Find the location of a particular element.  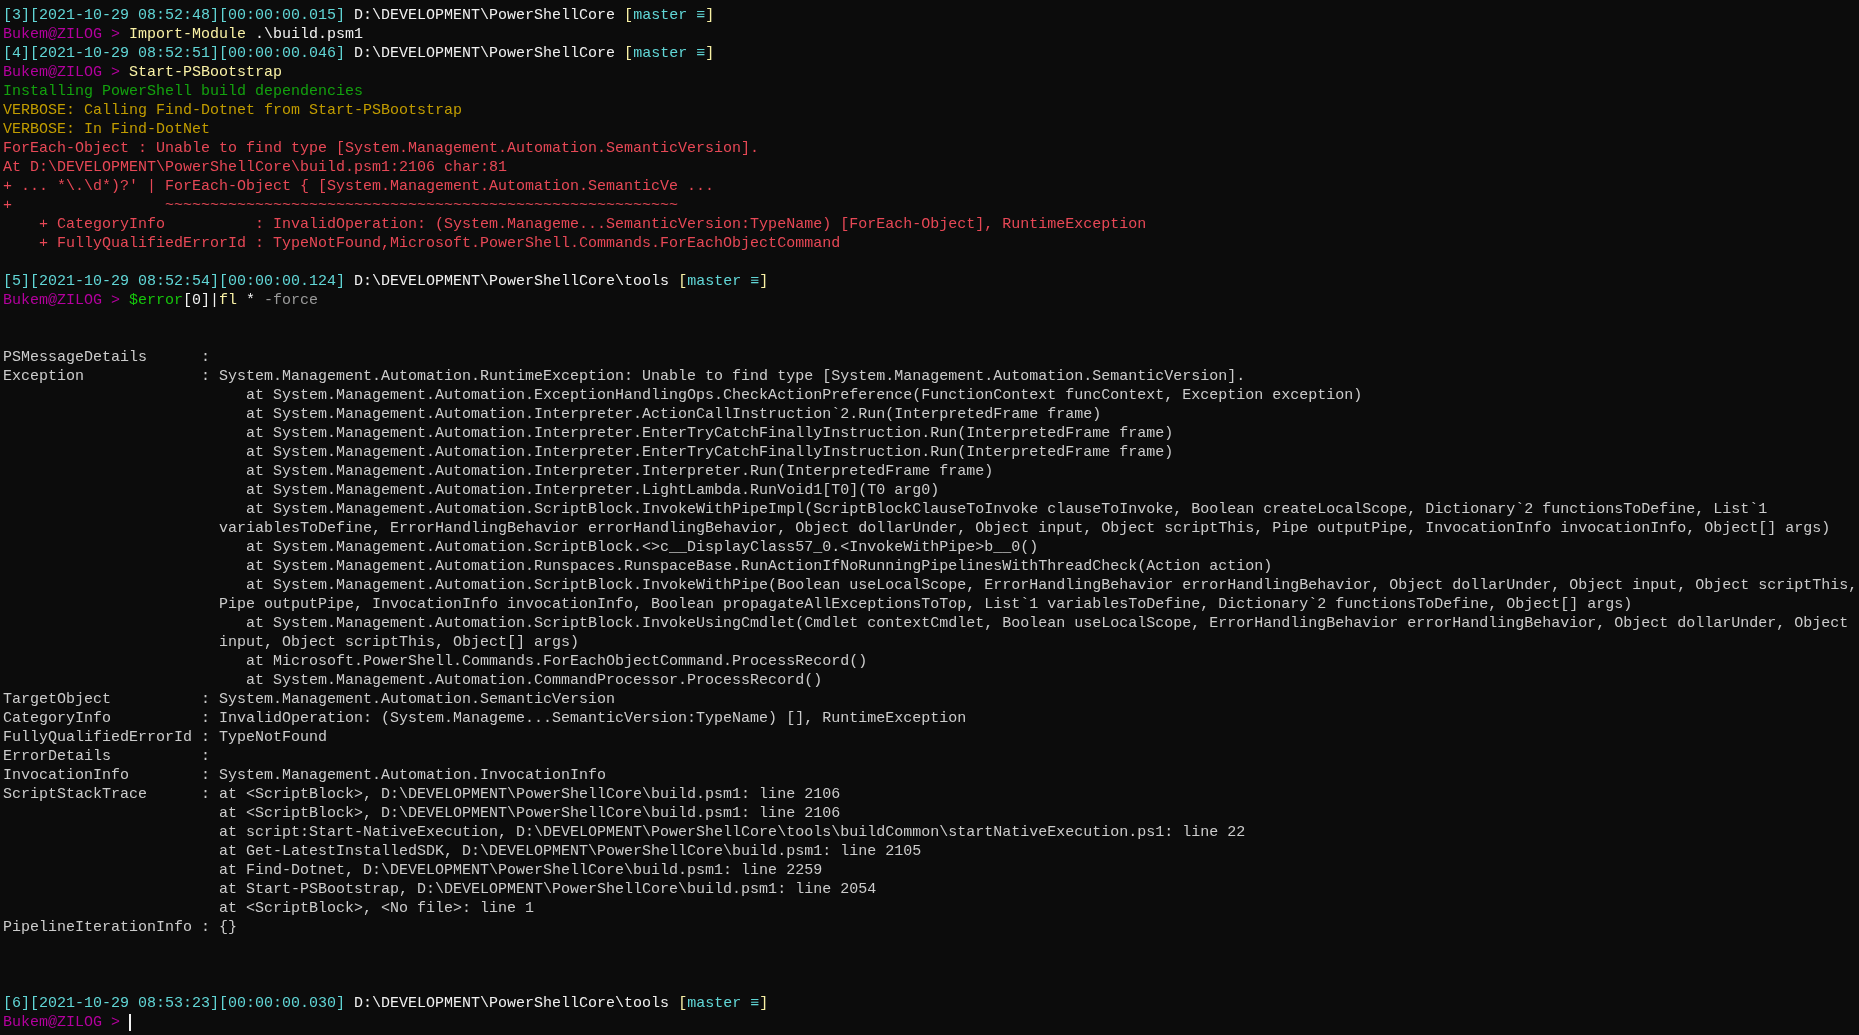

verbose-message: VERBOSE: In Find-DotNet is located at coordinates (107, 129).